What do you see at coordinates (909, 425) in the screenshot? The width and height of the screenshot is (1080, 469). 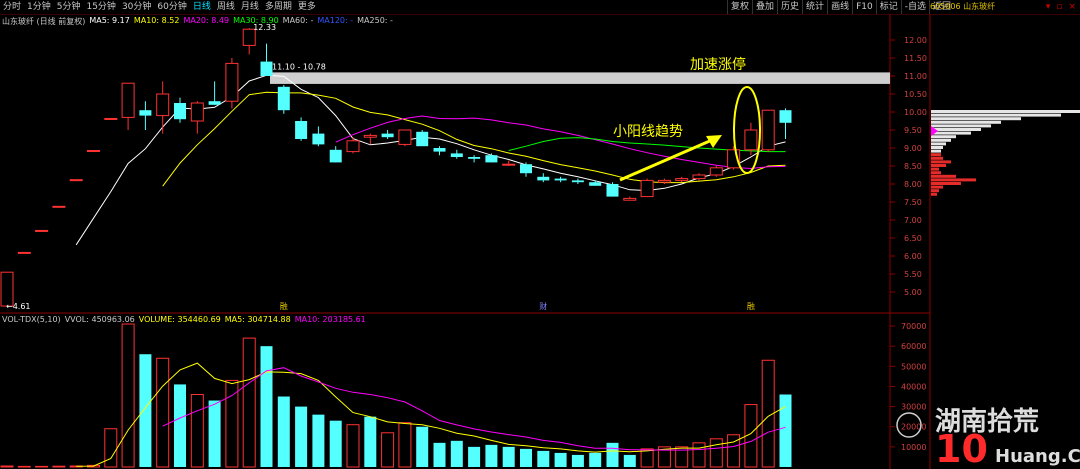 I see `wechat-icon` at bounding box center [909, 425].